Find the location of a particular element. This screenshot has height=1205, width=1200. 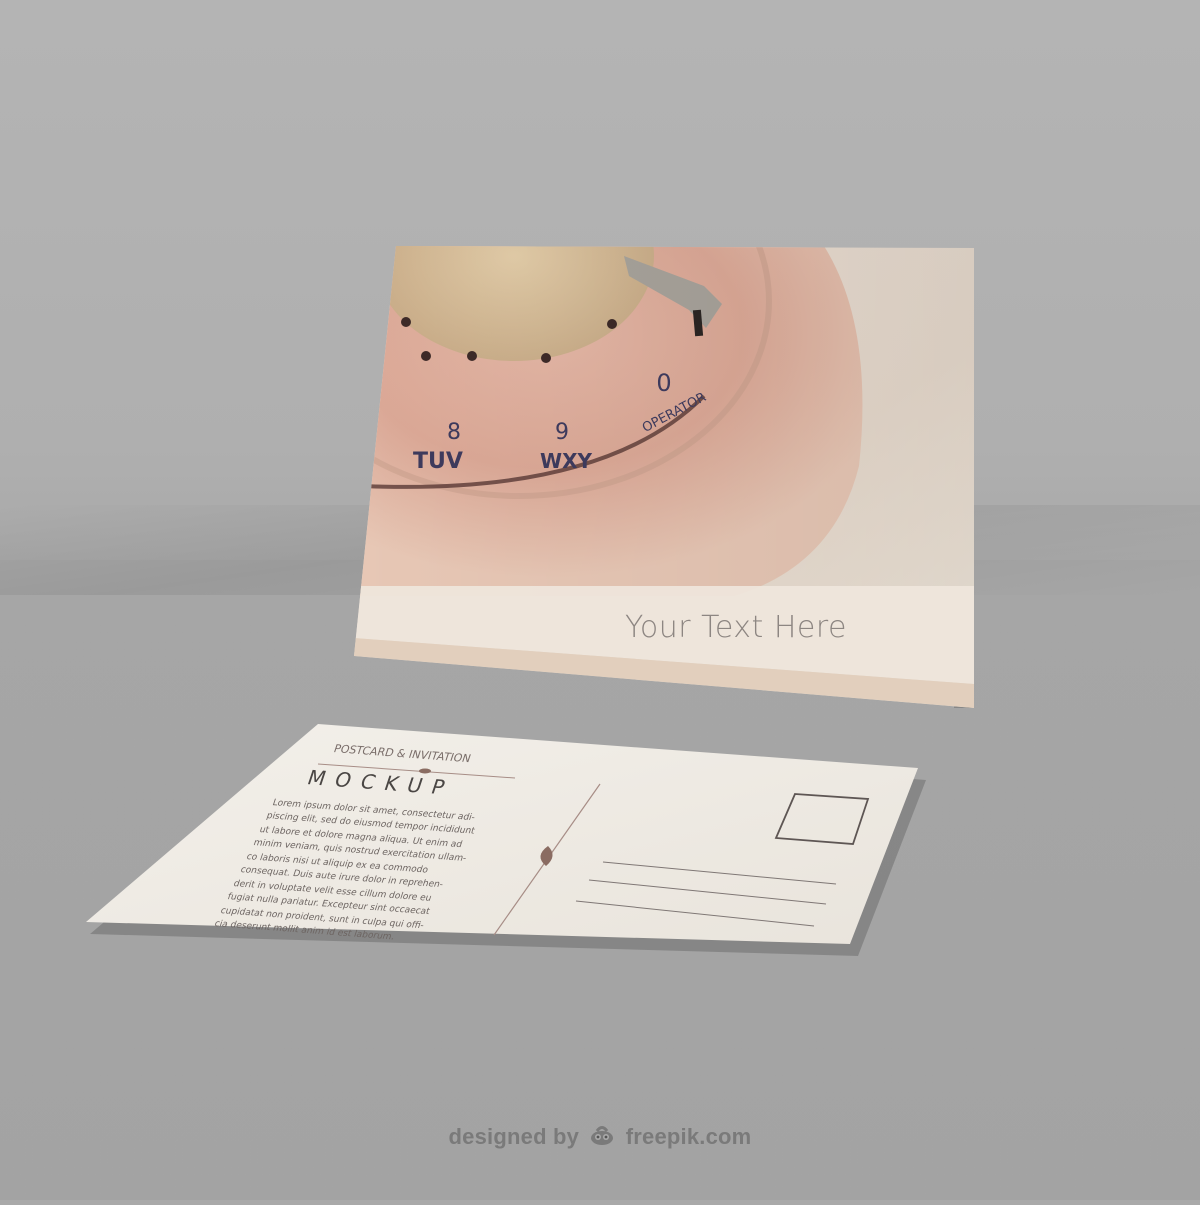

freepik-logo-icon is located at coordinates (602, 1138).